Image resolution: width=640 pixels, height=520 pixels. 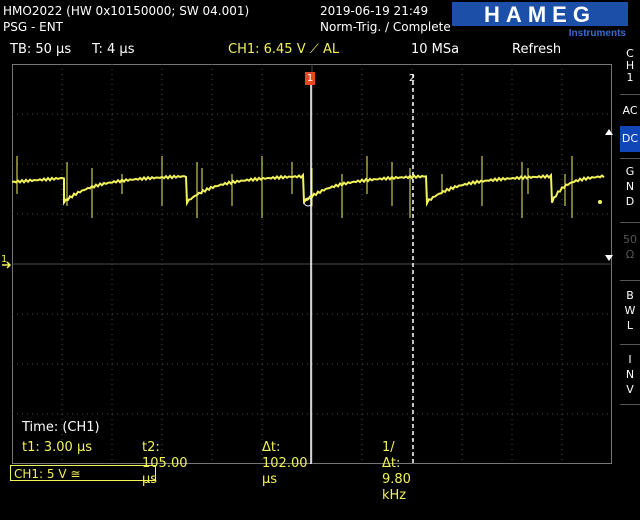 I want to click on brand-text: HAMEG, so click(x=540, y=14).